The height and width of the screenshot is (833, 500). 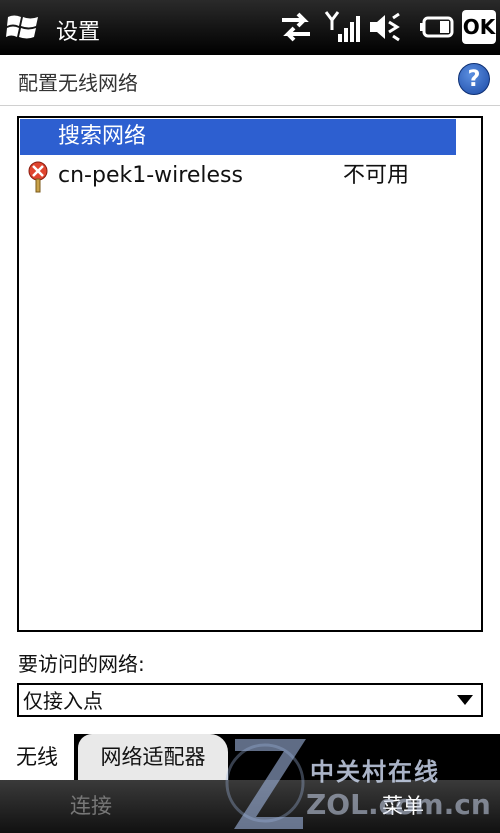 I want to click on wireless-unavailable-icon, so click(x=38, y=177).